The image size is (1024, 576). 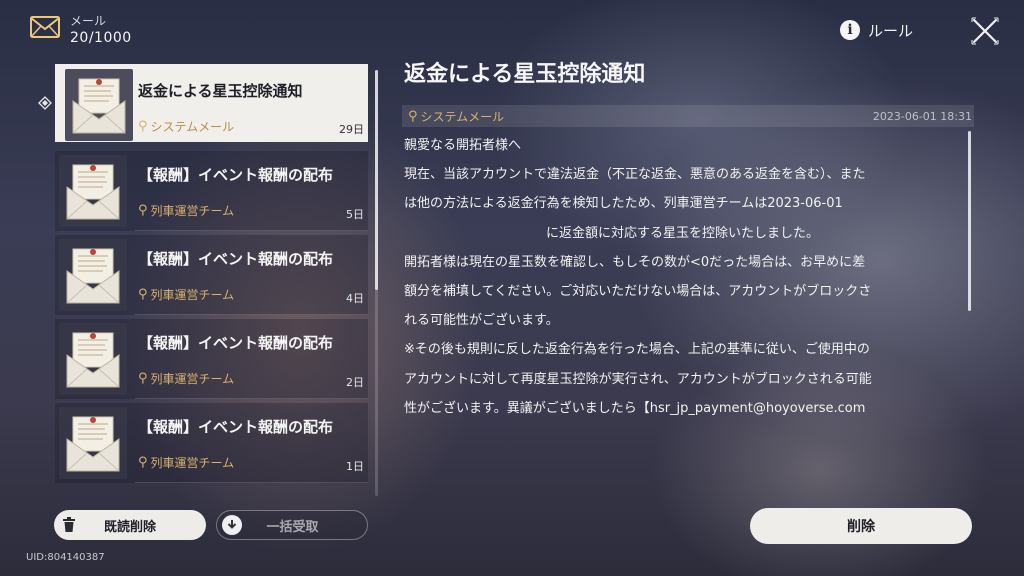 I want to click on detail-title: 返金による星玉控除通知, so click(x=525, y=74).